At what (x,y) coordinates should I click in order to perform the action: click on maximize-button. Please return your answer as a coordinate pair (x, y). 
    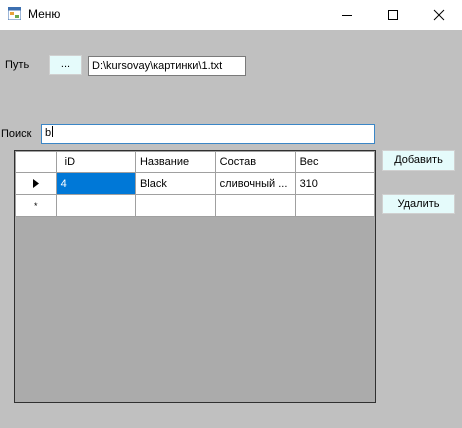
    Looking at the image, I should click on (393, 15).